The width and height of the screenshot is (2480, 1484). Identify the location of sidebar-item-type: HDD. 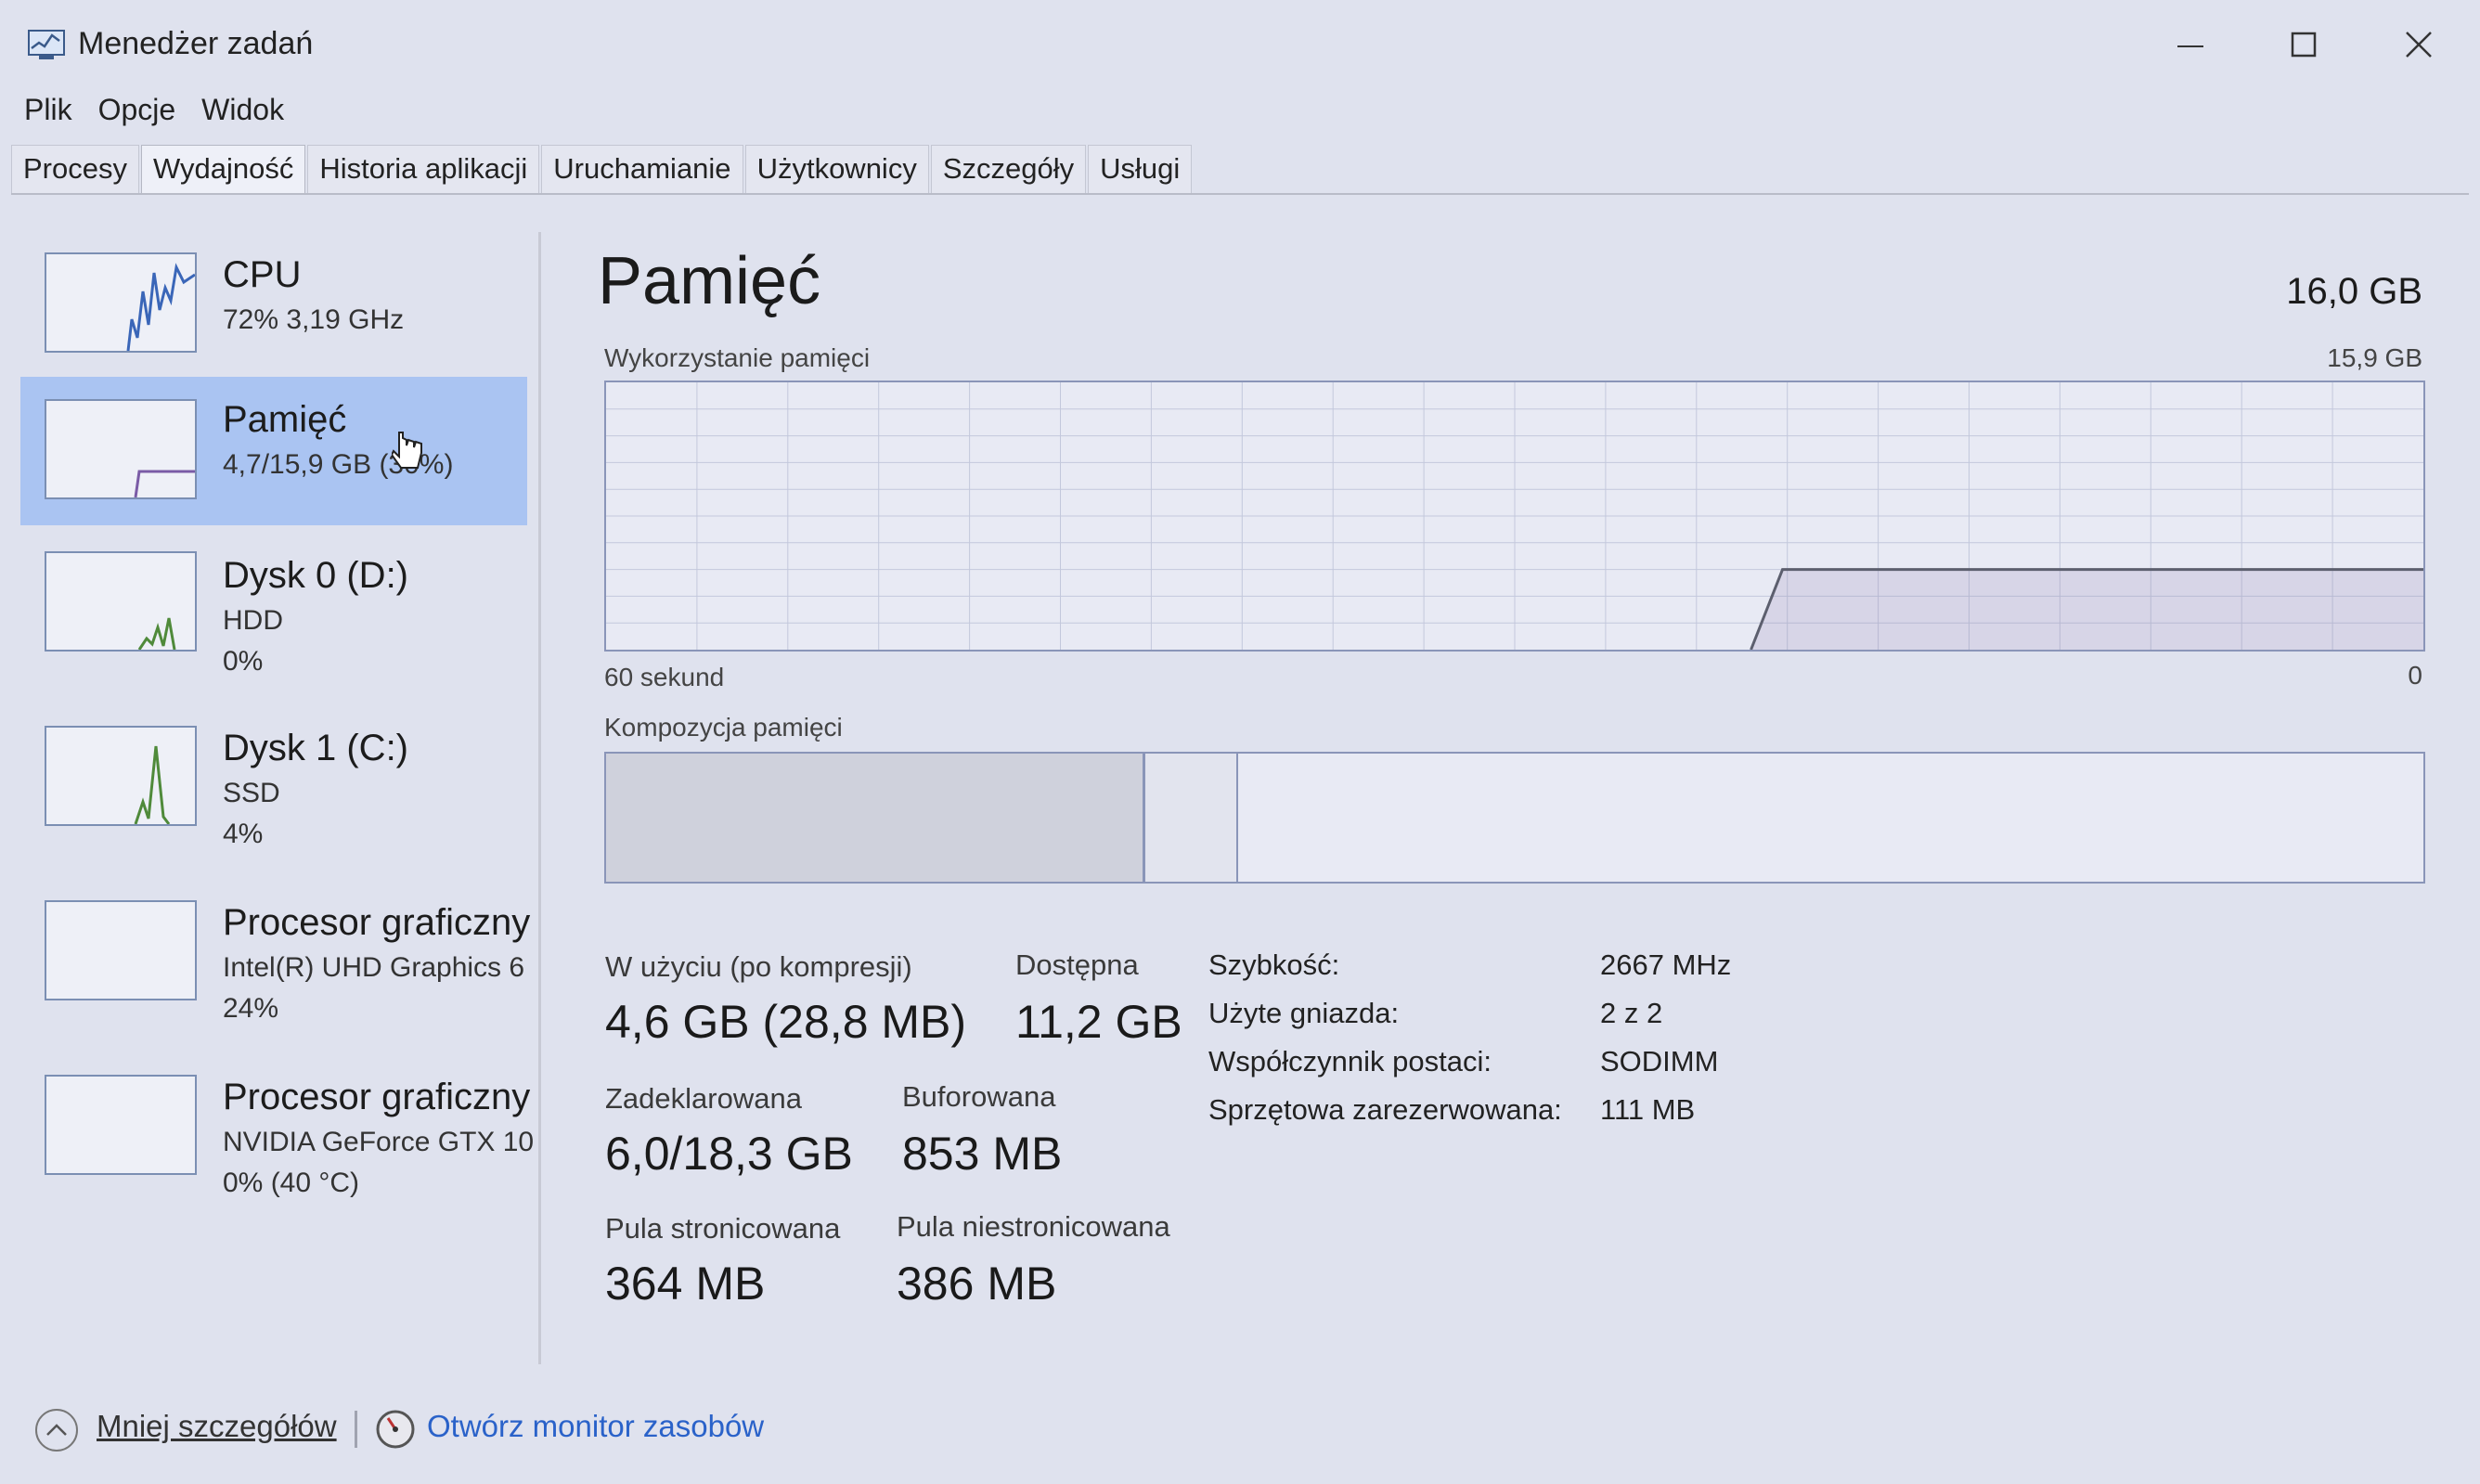
(253, 621).